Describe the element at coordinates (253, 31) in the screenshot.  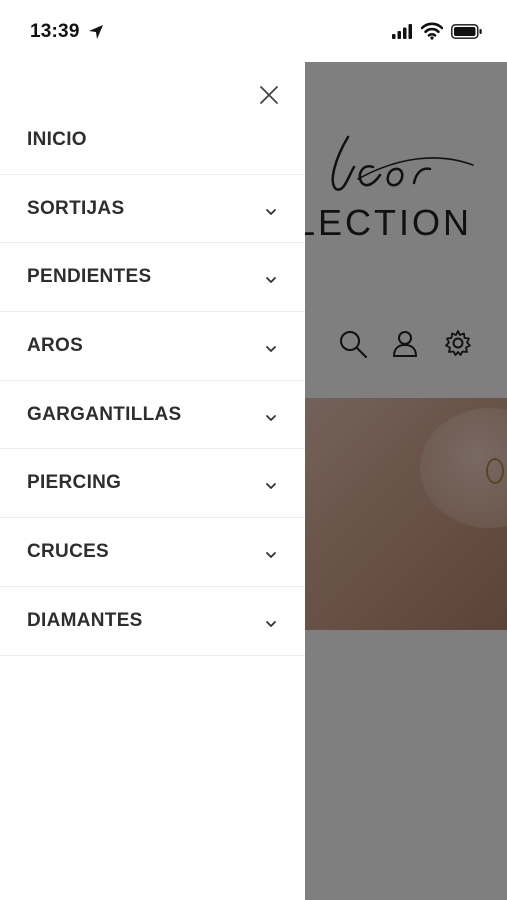
I see `status-bar: 13:39` at that location.